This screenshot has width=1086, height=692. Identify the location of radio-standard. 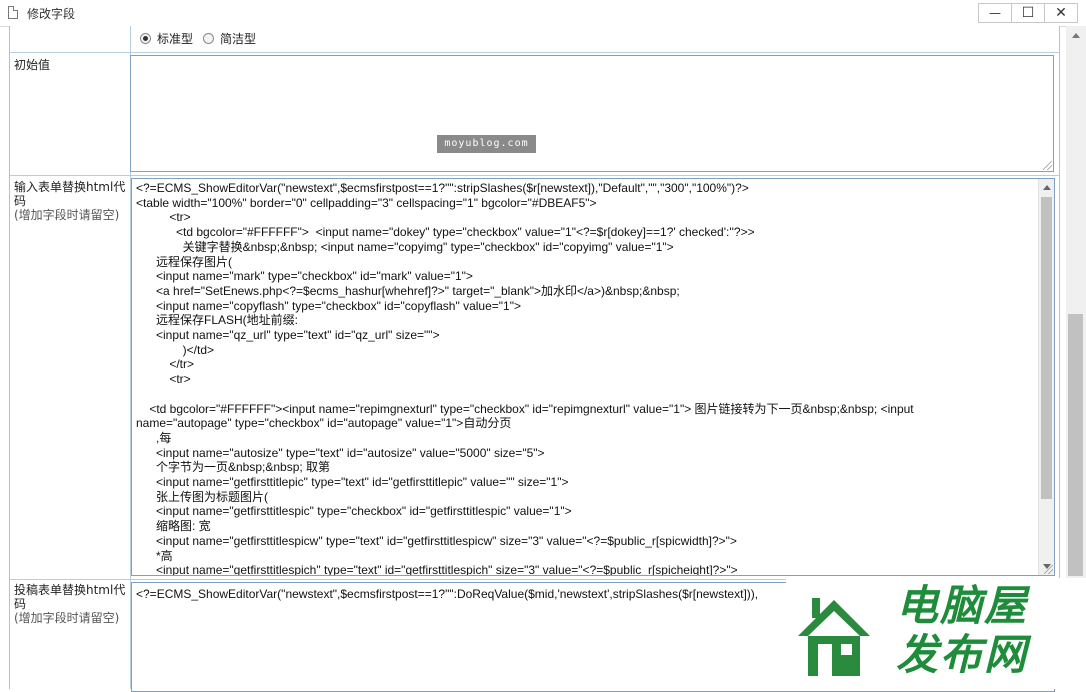
(145, 38).